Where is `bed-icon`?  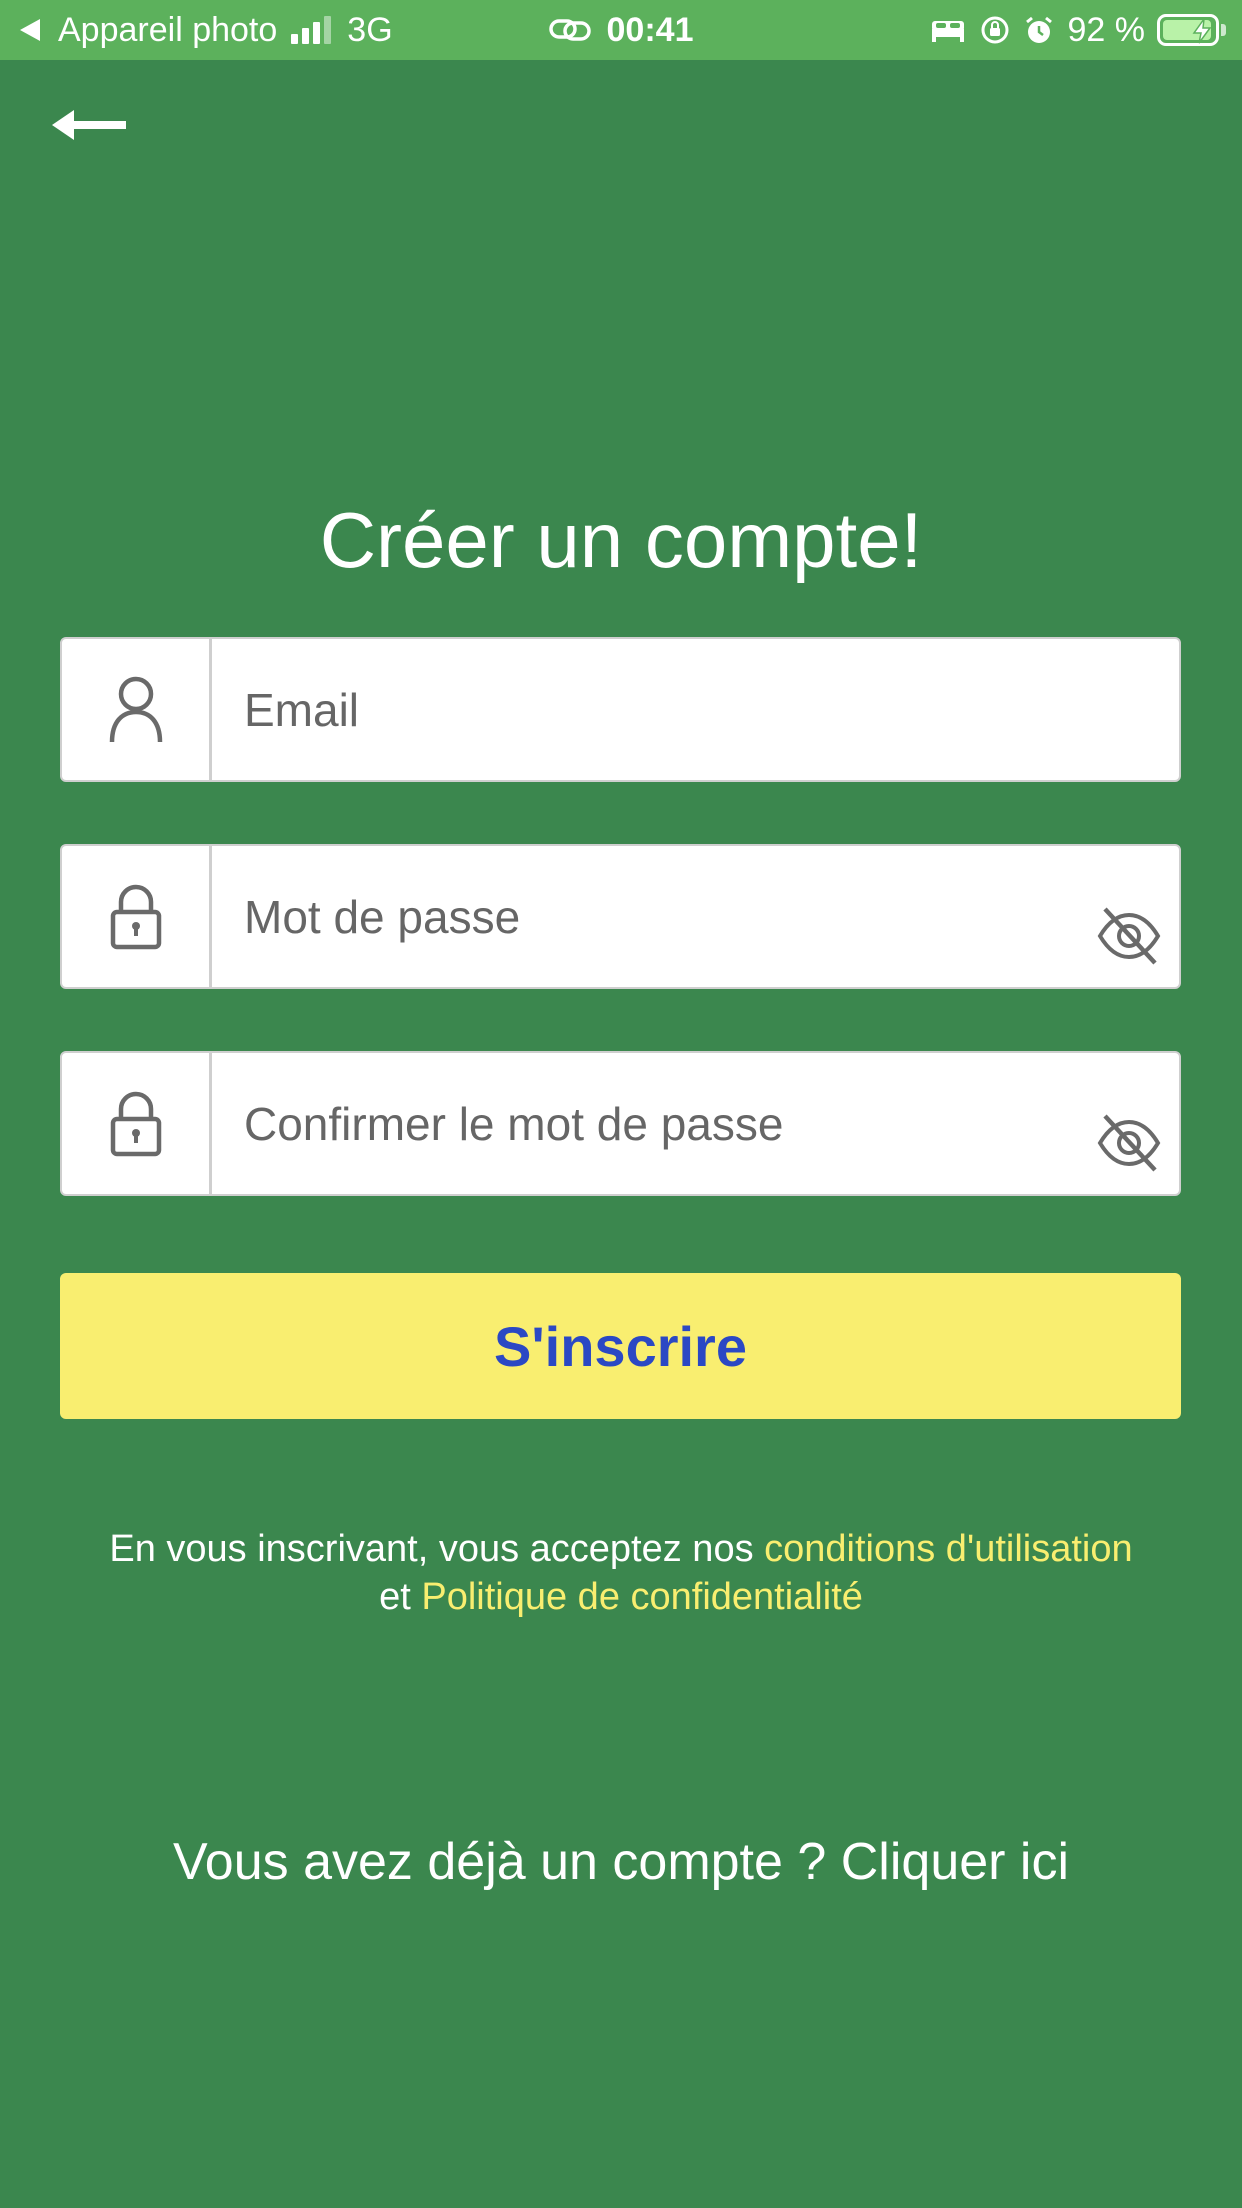 bed-icon is located at coordinates (947, 31).